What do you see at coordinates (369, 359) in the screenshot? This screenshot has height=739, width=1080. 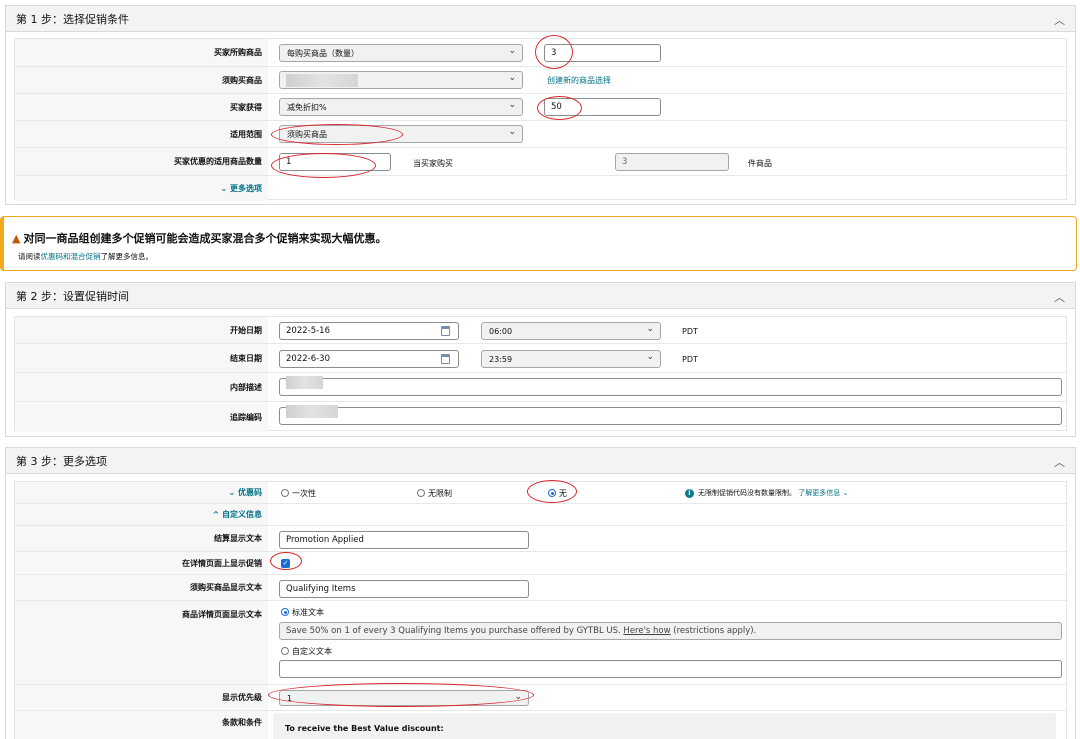 I see `end-date-input: 2022-6-30` at bounding box center [369, 359].